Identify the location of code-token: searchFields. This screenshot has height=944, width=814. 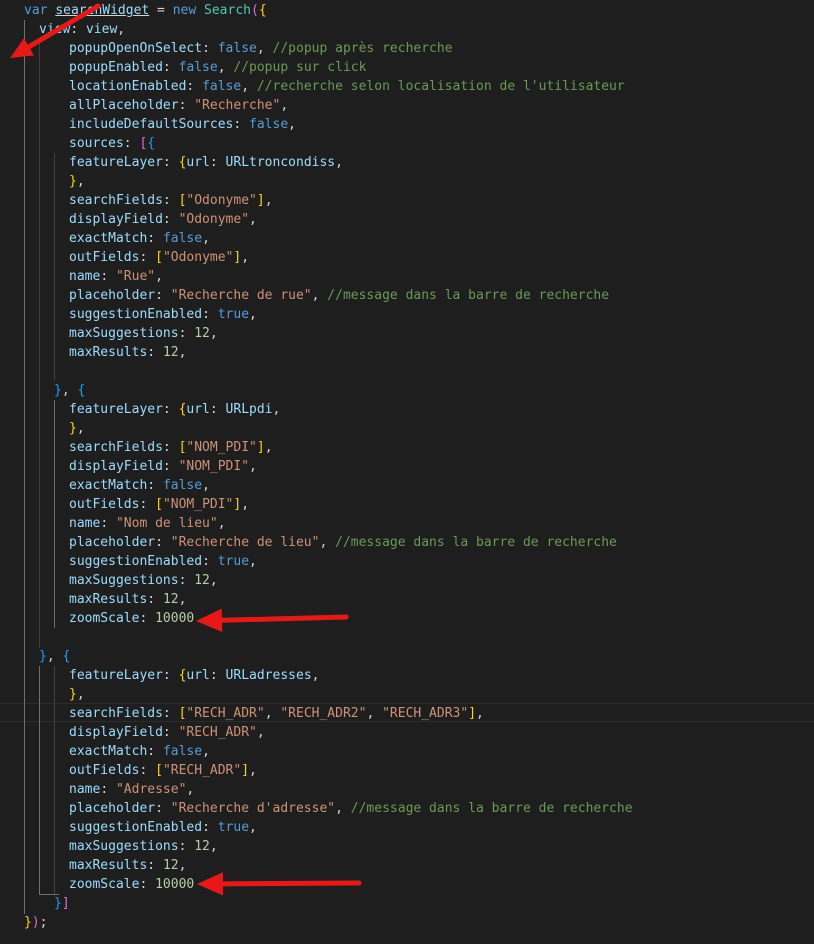
(116, 447).